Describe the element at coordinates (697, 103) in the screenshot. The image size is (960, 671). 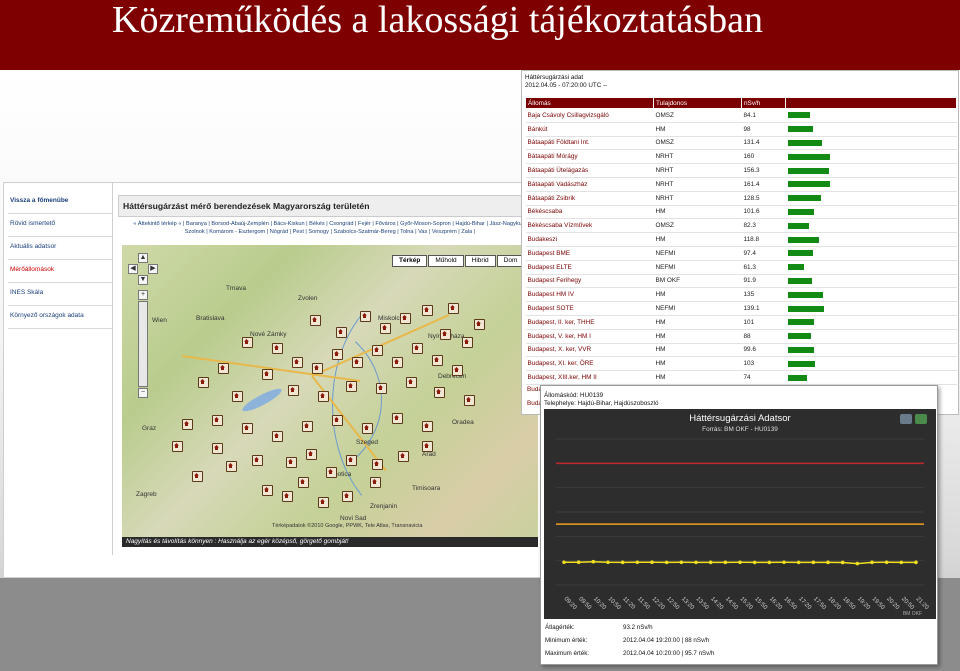
I see `column-header-owner: Tulajdonos` at that location.